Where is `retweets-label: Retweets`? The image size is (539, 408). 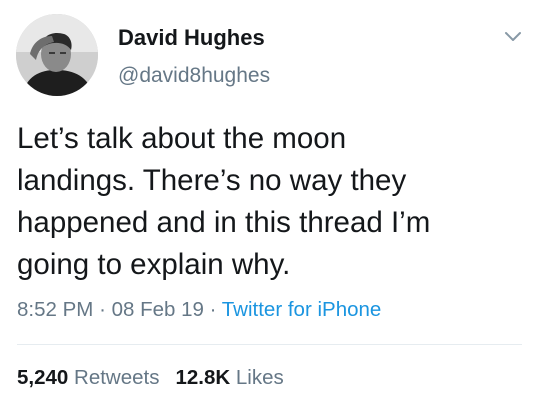
retweets-label: Retweets is located at coordinates (117, 377).